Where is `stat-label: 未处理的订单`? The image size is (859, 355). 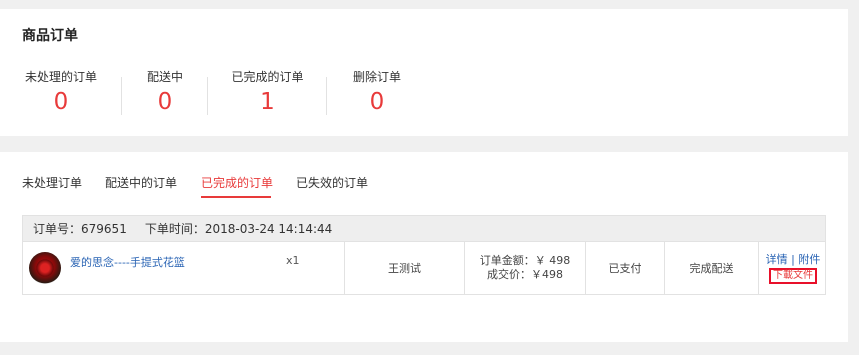
stat-label: 未处理的订单 is located at coordinates (60, 77).